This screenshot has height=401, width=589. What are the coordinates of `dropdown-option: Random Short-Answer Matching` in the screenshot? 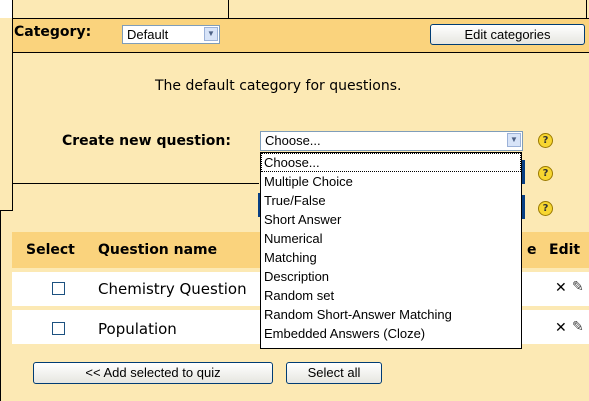 It's located at (391, 314).